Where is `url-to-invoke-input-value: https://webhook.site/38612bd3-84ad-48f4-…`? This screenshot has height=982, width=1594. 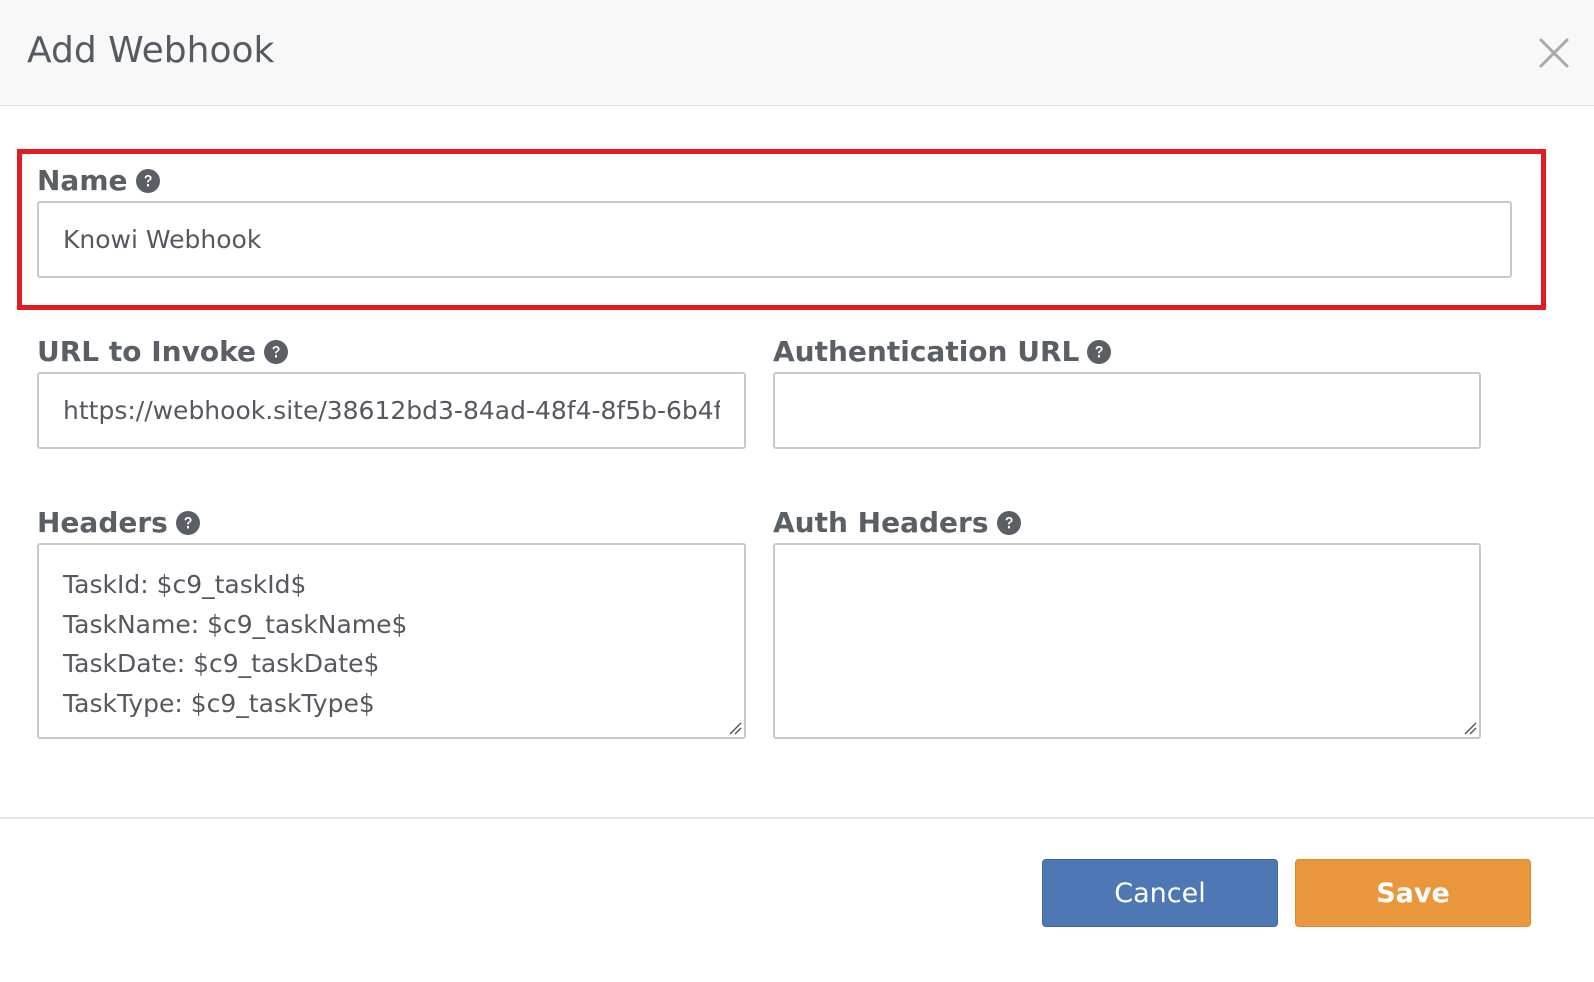
url-to-invoke-input-value: https://webhook.site/38612bd3-84ad-48f4-… is located at coordinates (391, 410).